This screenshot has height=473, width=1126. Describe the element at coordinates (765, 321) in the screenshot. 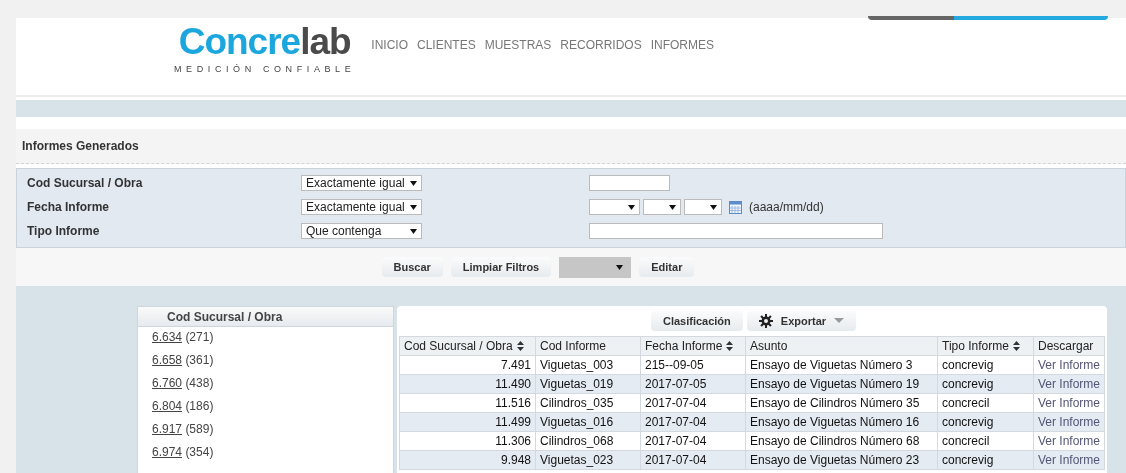

I see `gear-icon` at that location.